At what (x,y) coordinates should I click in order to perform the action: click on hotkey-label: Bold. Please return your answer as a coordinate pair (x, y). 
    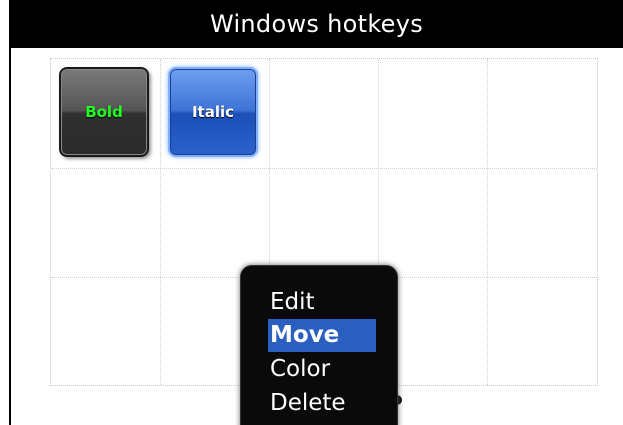
    Looking at the image, I should click on (104, 112).